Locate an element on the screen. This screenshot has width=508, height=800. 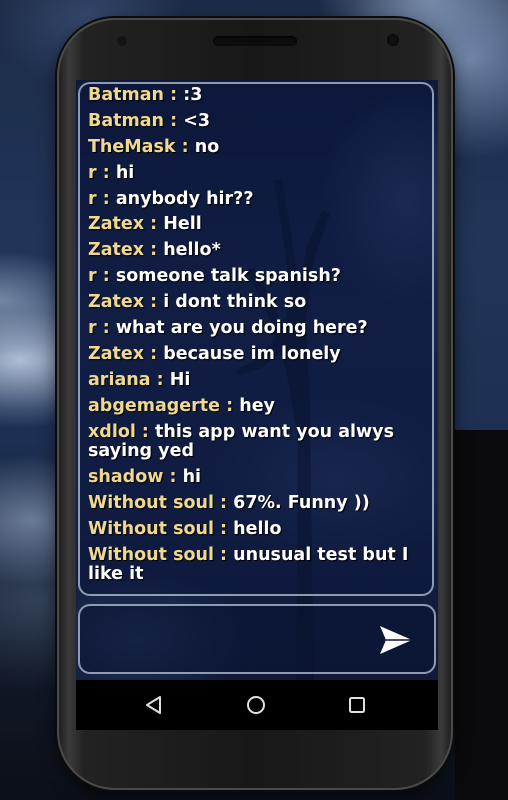
chat-message: r : what are you doing here? is located at coordinates (257, 328).